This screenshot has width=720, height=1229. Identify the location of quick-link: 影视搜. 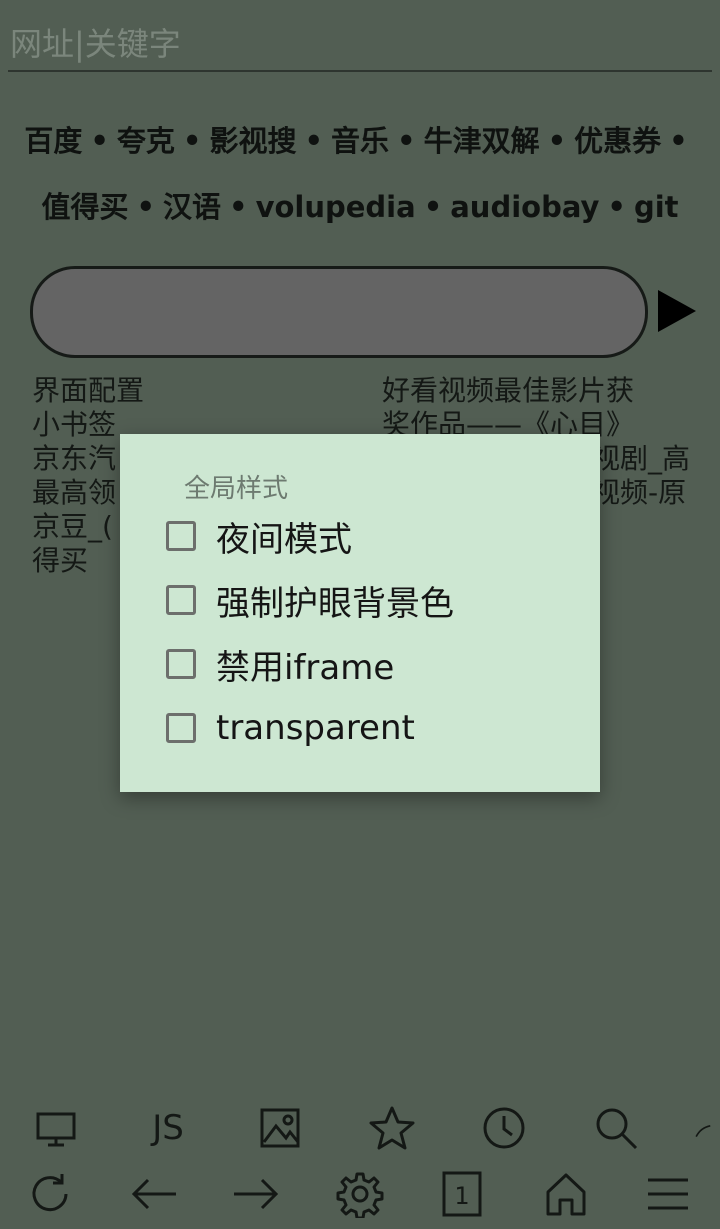
(252, 141).